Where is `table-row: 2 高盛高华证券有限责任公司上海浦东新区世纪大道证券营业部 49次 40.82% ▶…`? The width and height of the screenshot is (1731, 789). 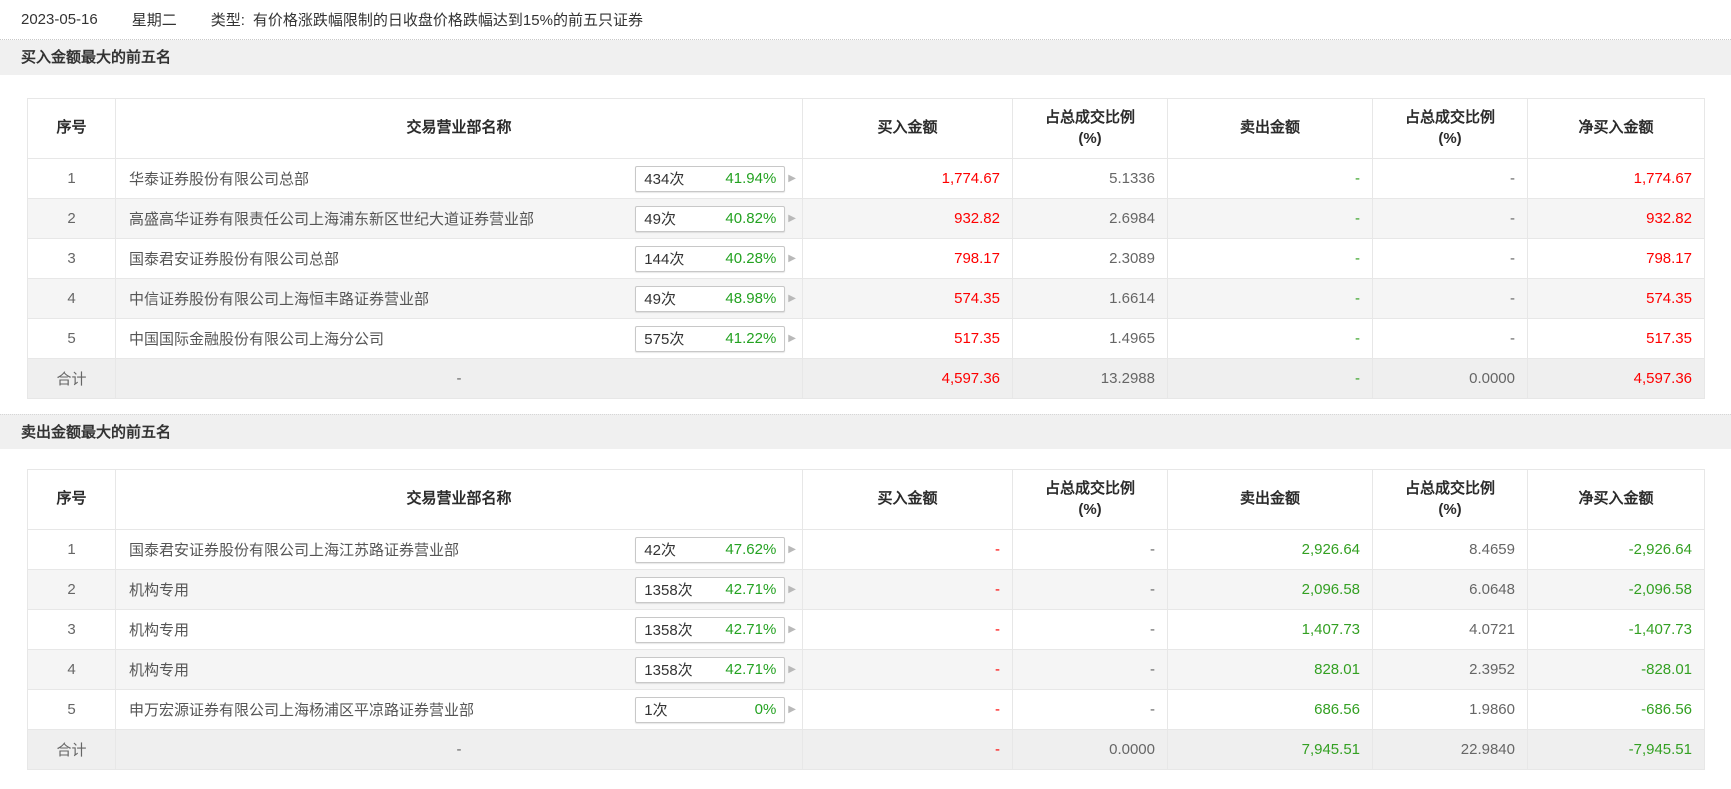
table-row: 2 高盛高华证券有限责任公司上海浦东新区世纪大道证券营业部 49次 40.82% ▶… is located at coordinates (866, 218).